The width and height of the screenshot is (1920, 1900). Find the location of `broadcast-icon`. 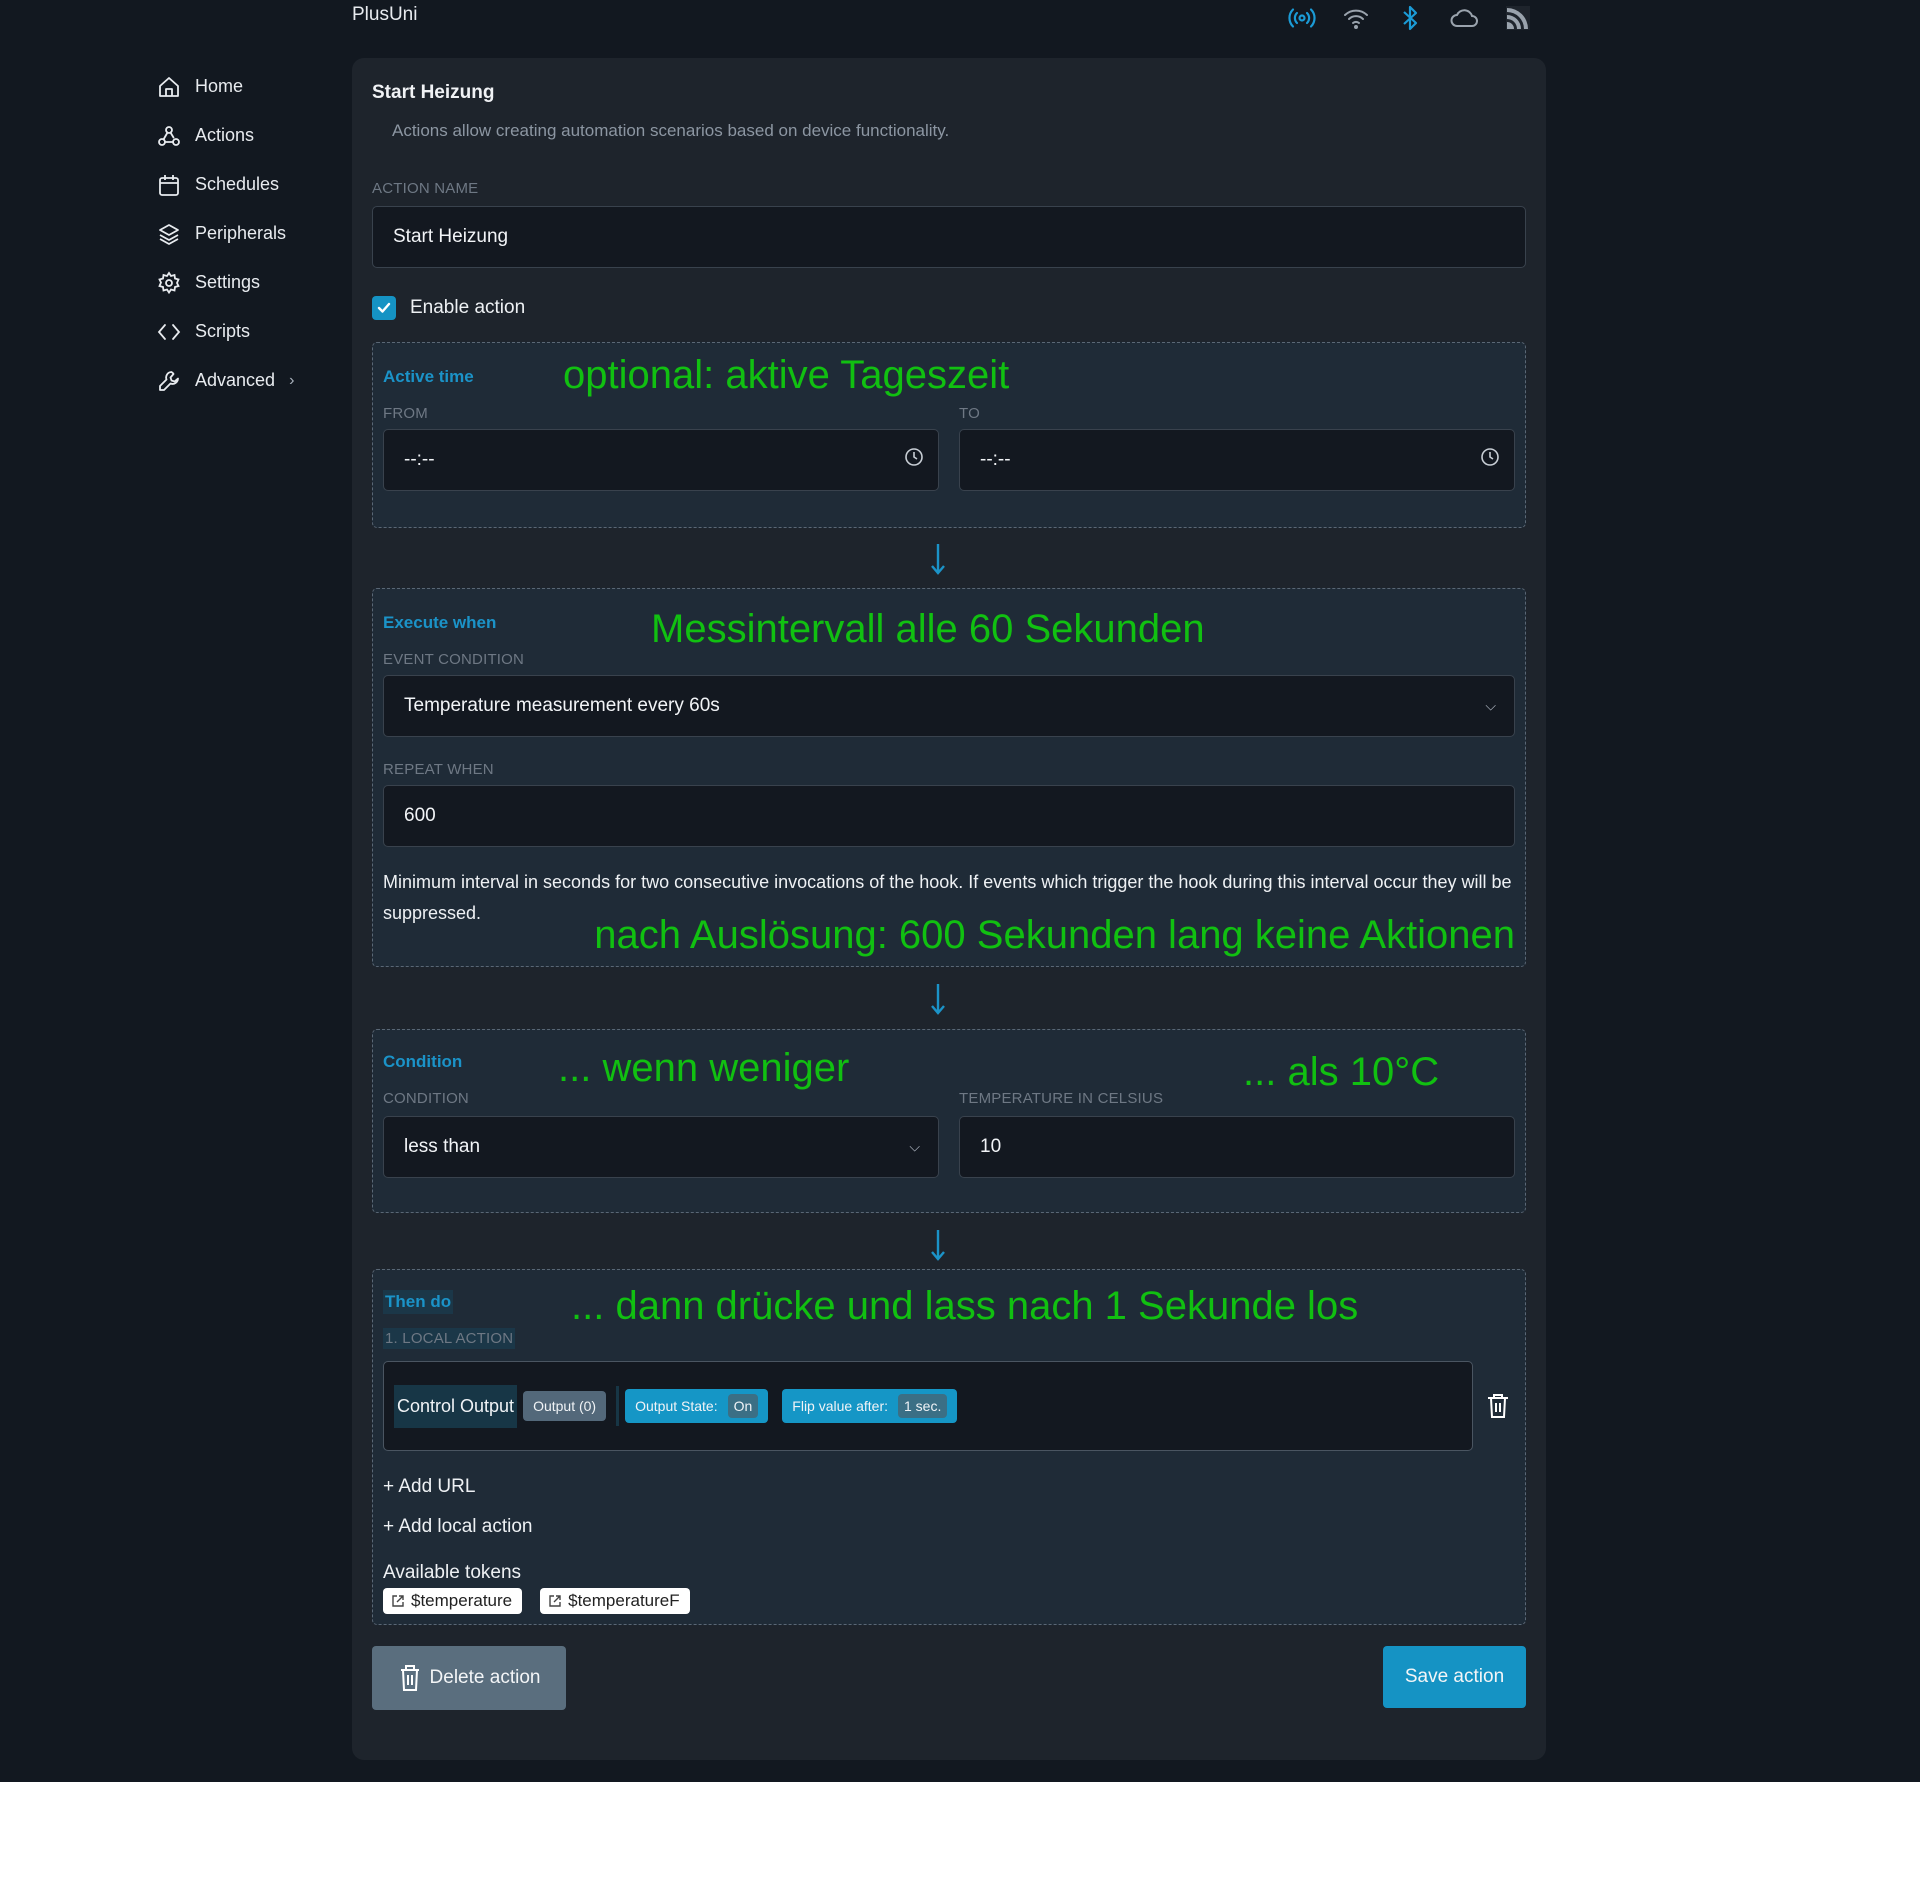

broadcast-icon is located at coordinates (1302, 18).